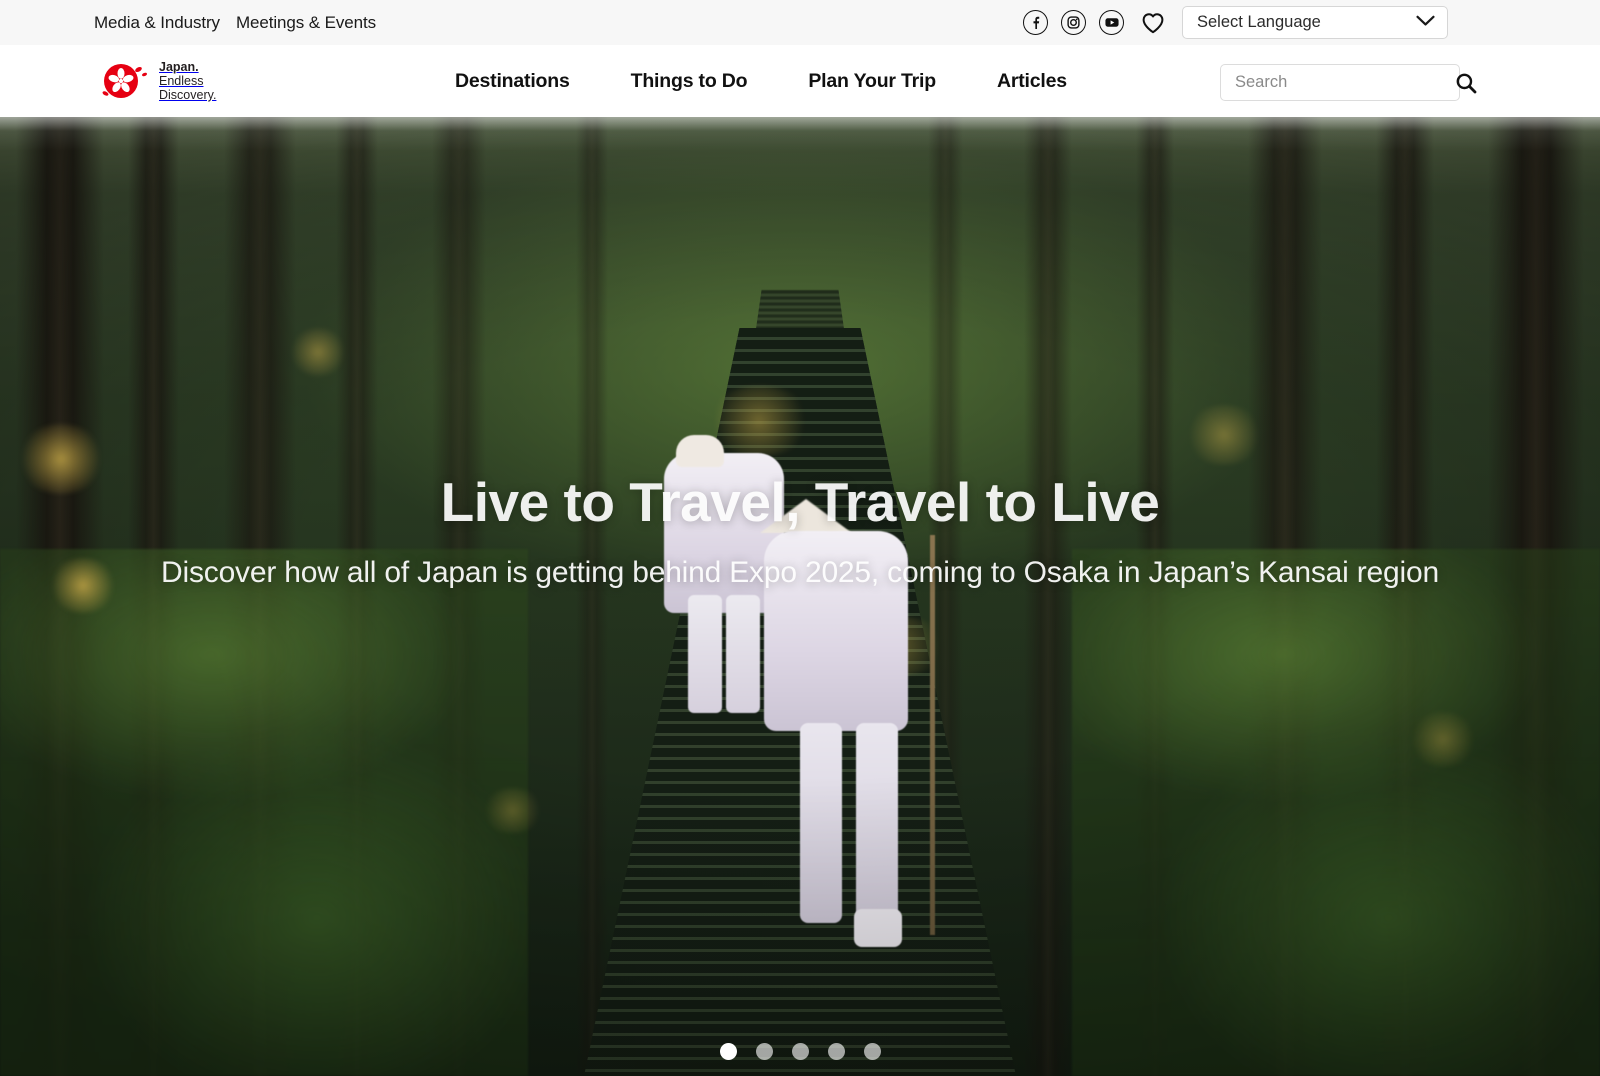 This screenshot has width=1600, height=1076. Describe the element at coordinates (157, 23) in the screenshot. I see `utility-link-media-industry: Media & Industry` at that location.